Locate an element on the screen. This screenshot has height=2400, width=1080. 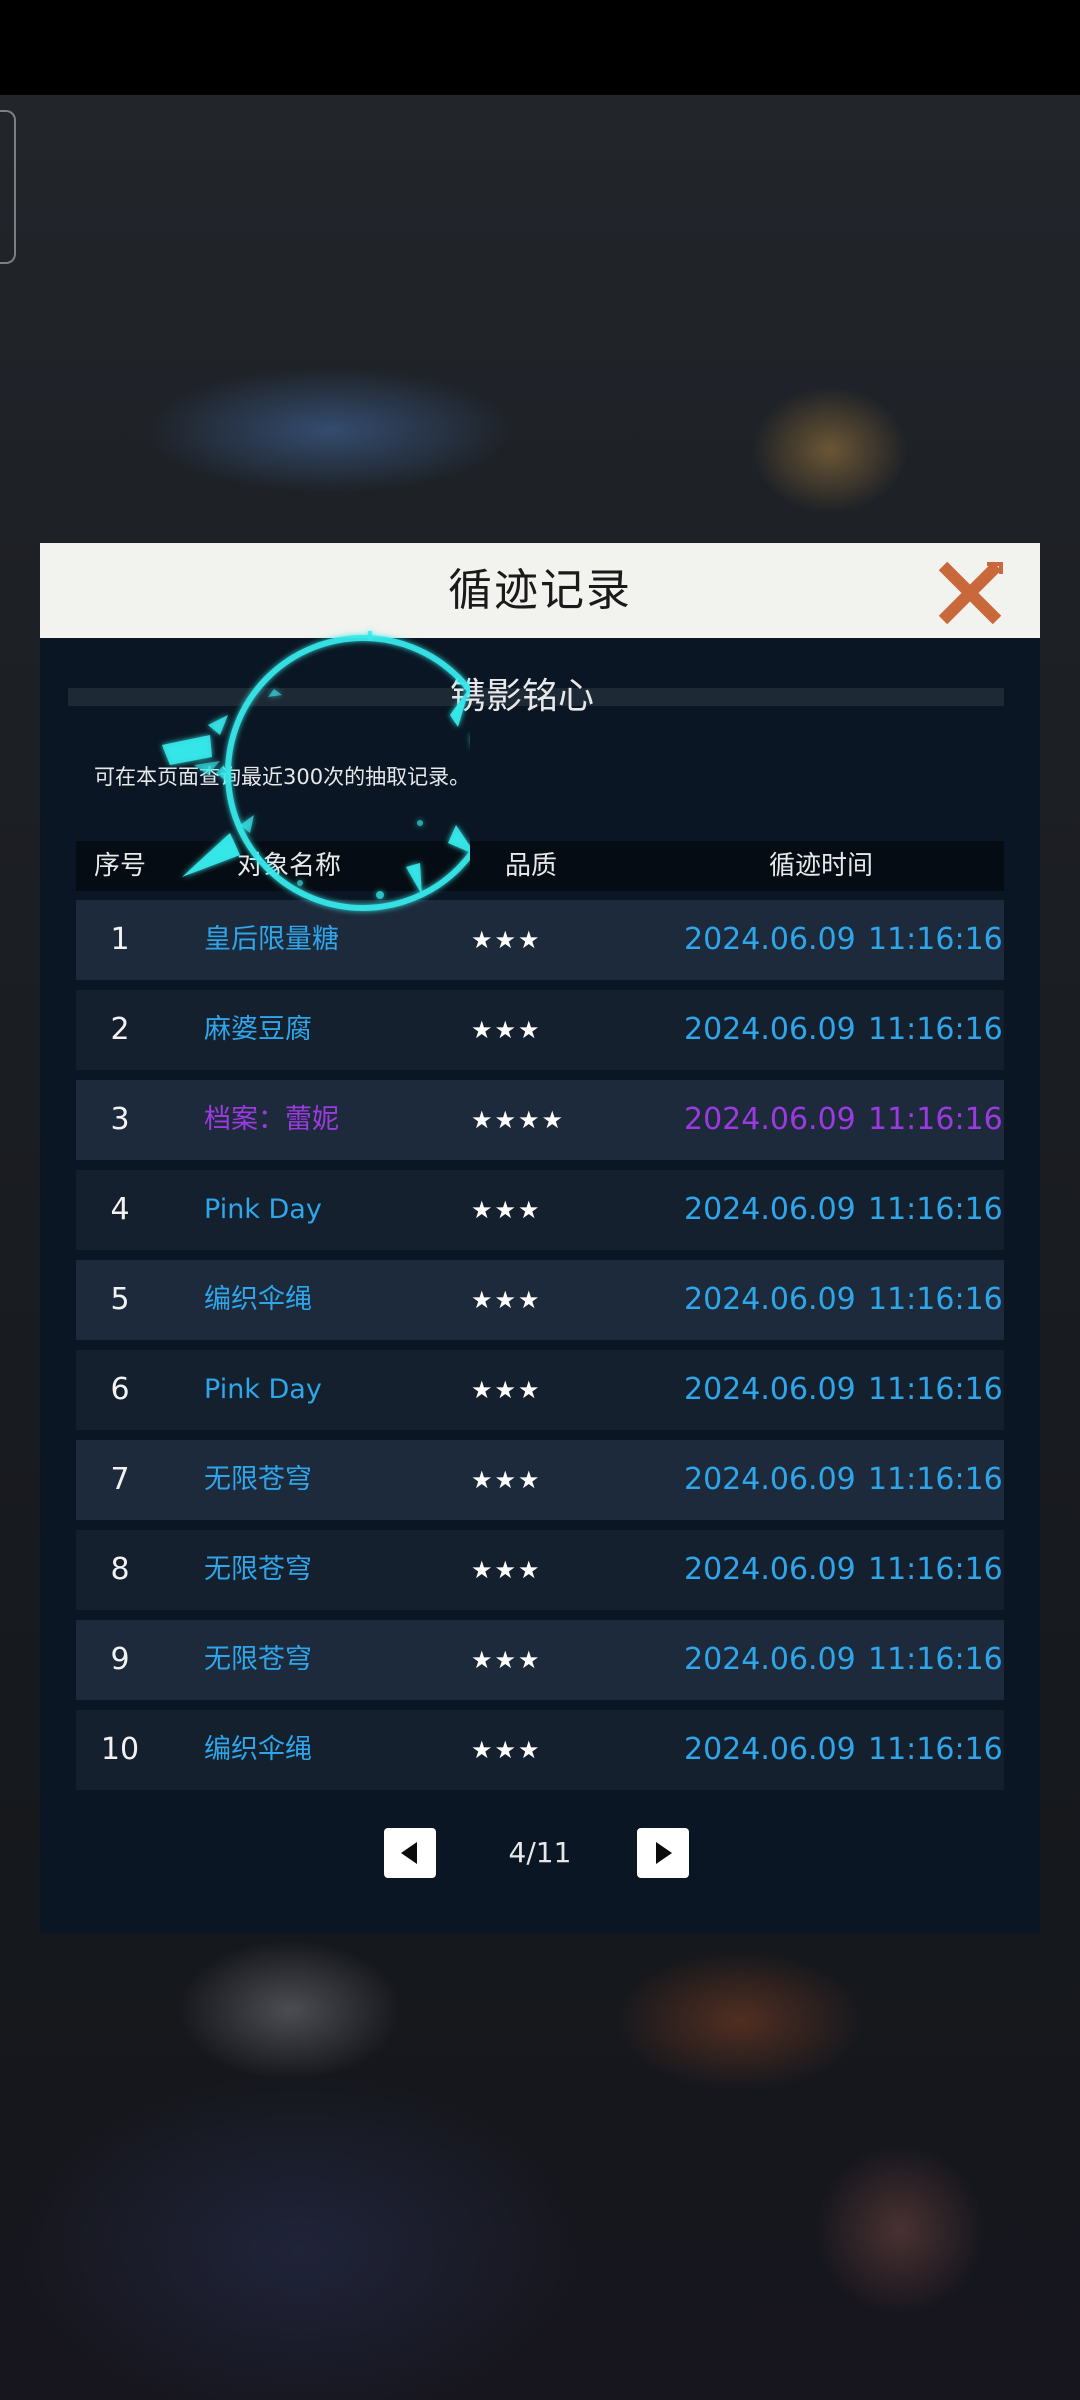
table-row: 3 档案：蕾妮 ★★★★ 2024.06.09 11:16:16 is located at coordinates (540, 1120).